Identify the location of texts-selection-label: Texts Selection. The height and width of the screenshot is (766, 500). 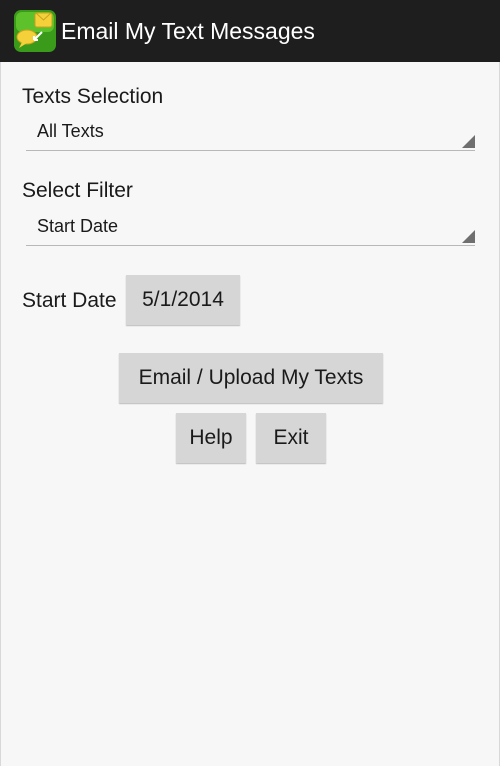
(93, 96).